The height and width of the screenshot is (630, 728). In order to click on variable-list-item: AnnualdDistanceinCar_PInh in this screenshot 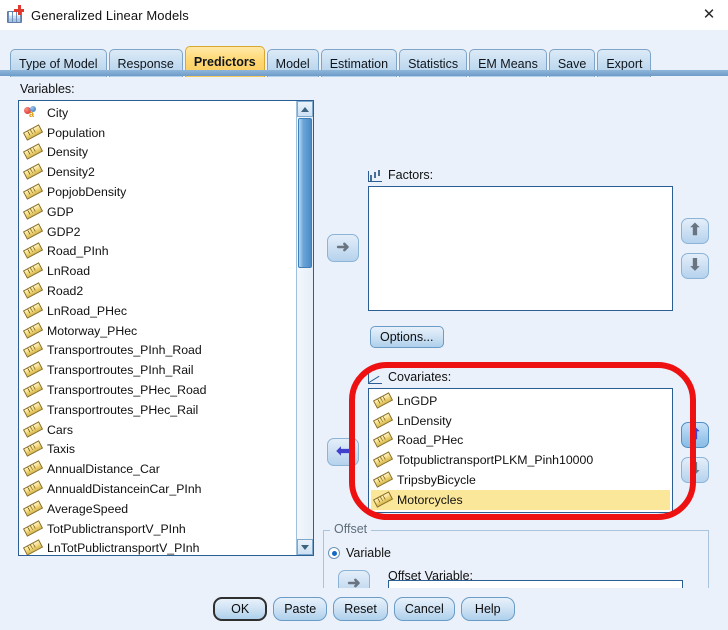, I will do `click(158, 489)`.